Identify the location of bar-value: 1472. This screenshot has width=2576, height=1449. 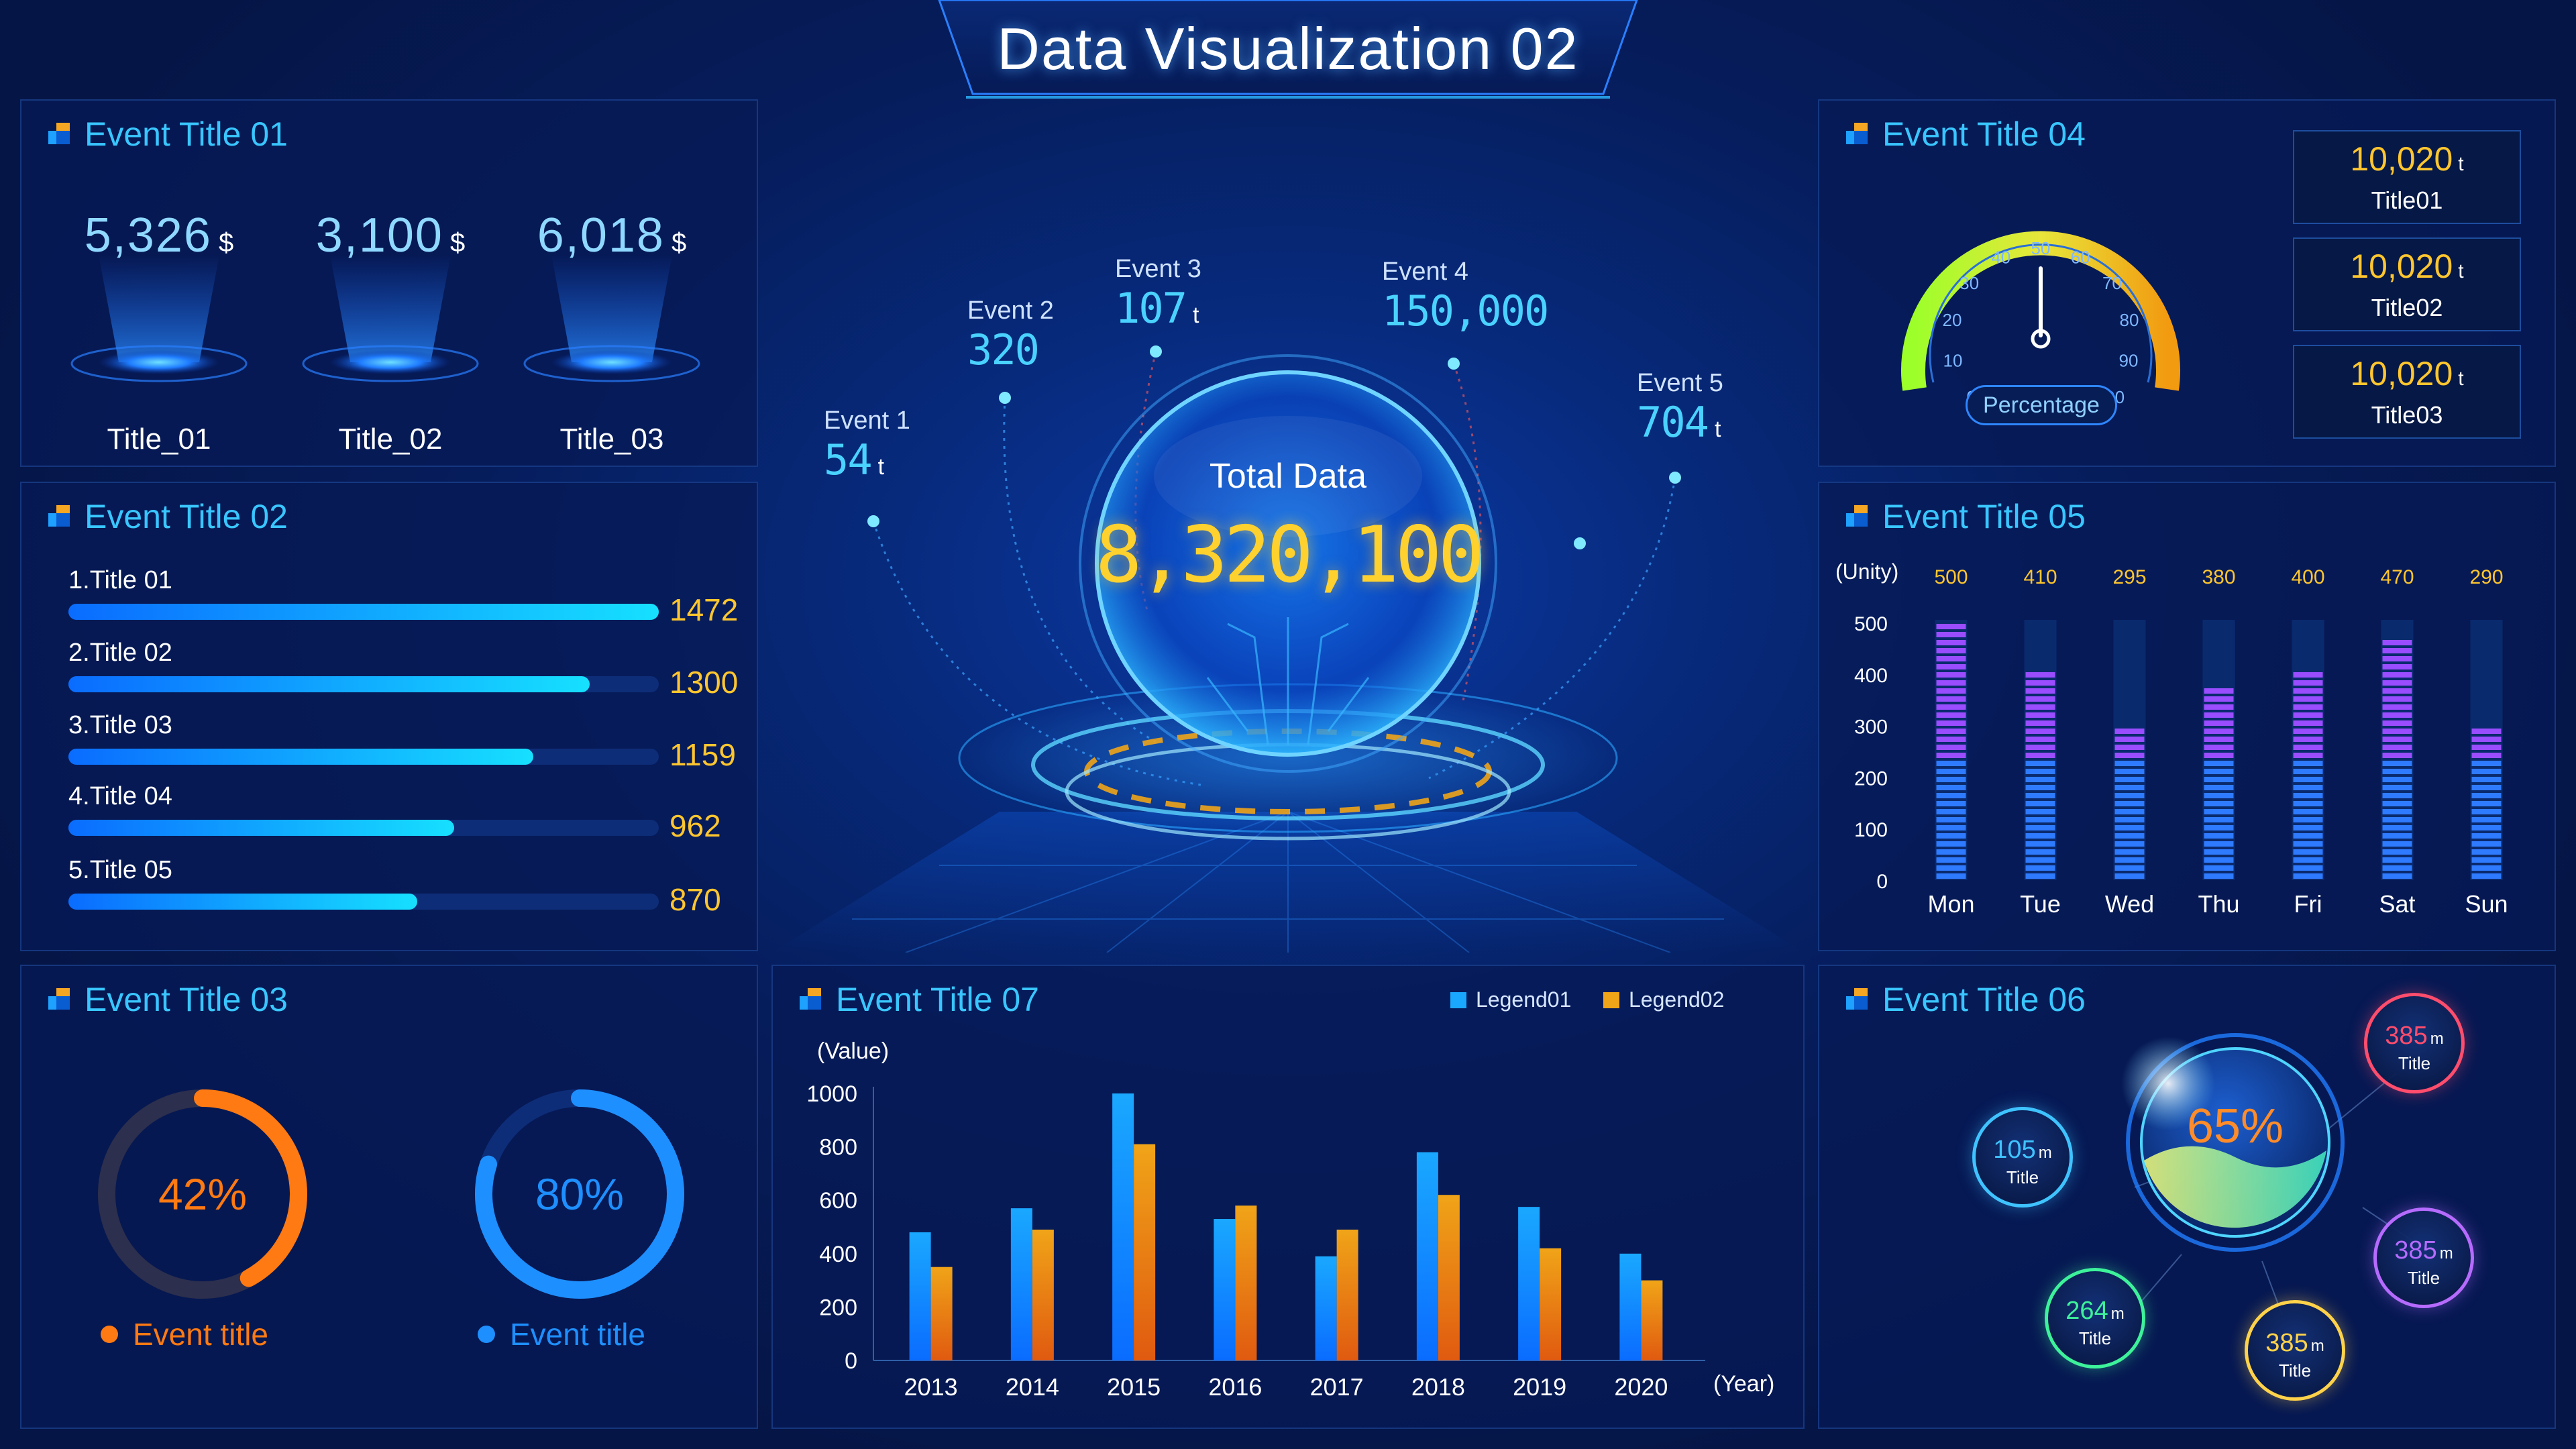
(704, 609).